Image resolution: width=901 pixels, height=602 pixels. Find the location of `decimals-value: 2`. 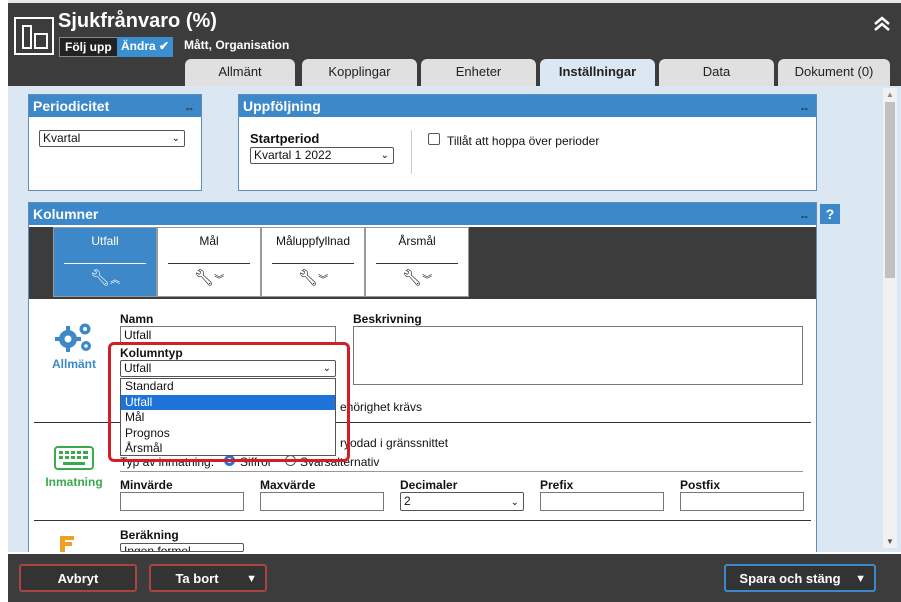

decimals-value: 2 is located at coordinates (407, 501).